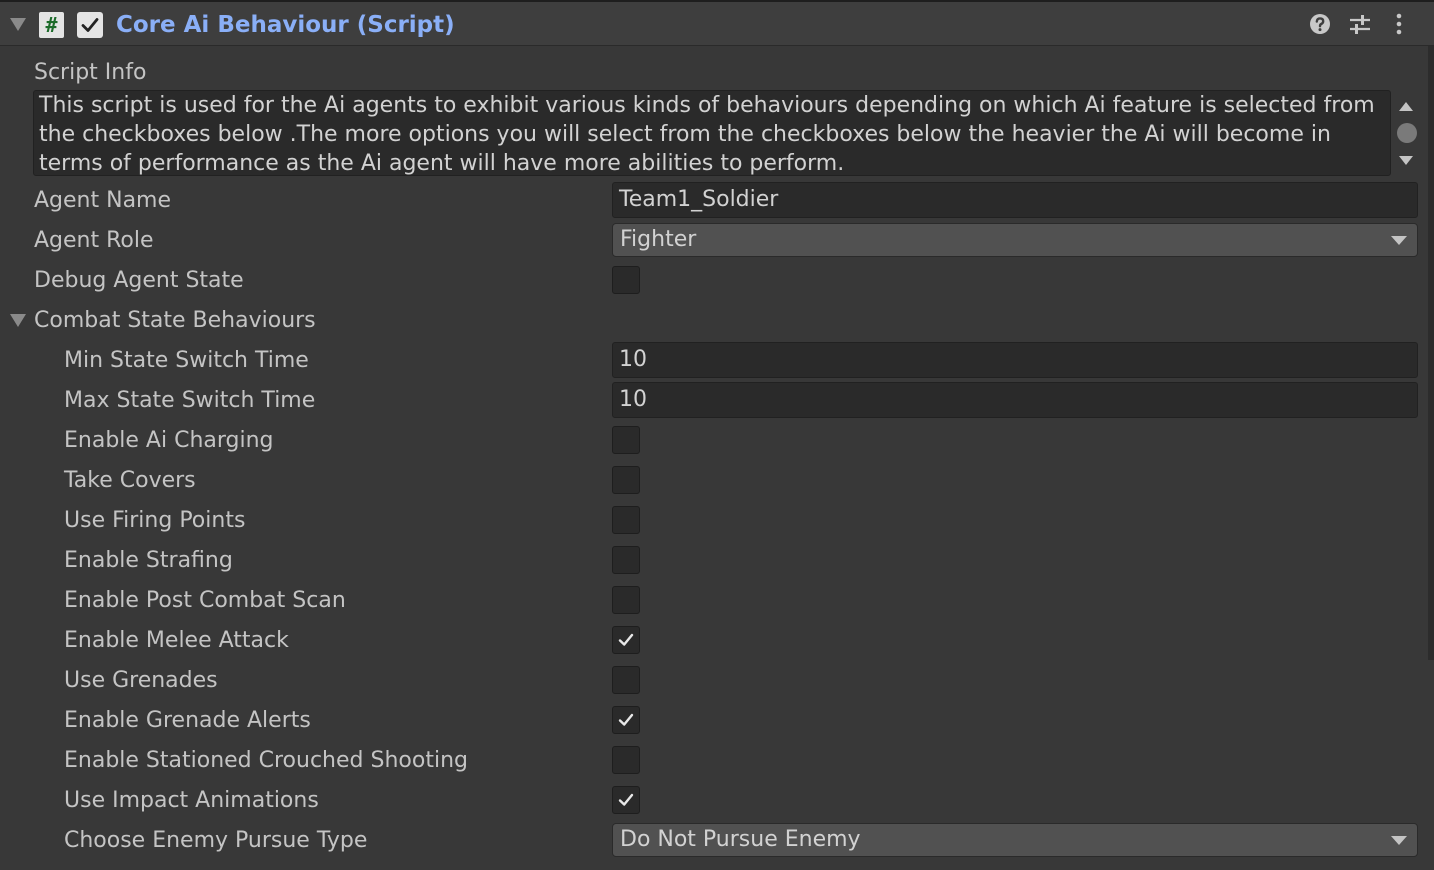 The height and width of the screenshot is (870, 1434). What do you see at coordinates (626, 280) in the screenshot?
I see `debug-agent-state-checkbox` at bounding box center [626, 280].